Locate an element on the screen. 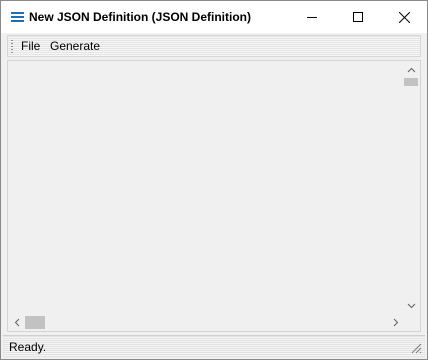 The height and width of the screenshot is (360, 428). scroll-right-button is located at coordinates (395, 322).